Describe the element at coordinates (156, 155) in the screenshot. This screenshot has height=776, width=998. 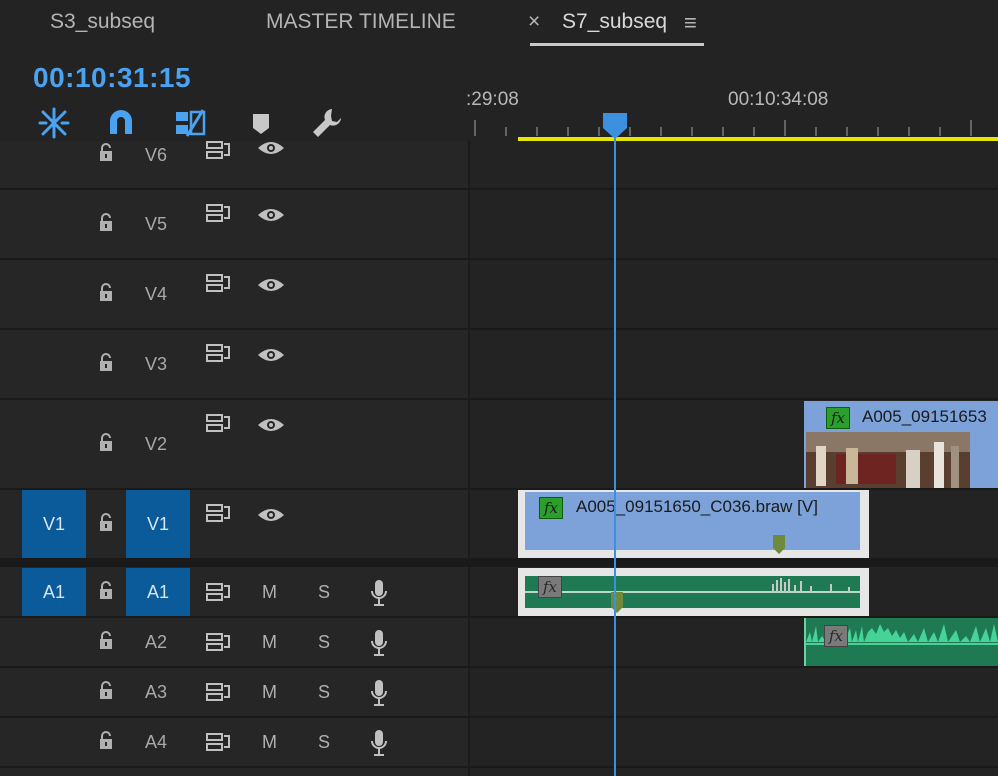
I see `track-name-v6: V6` at that location.